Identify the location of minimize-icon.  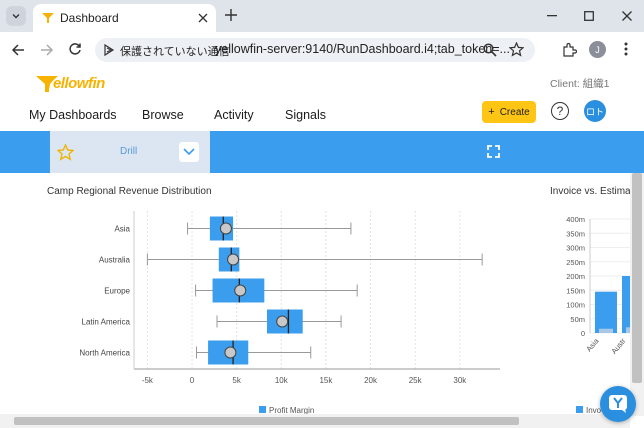
(552, 16).